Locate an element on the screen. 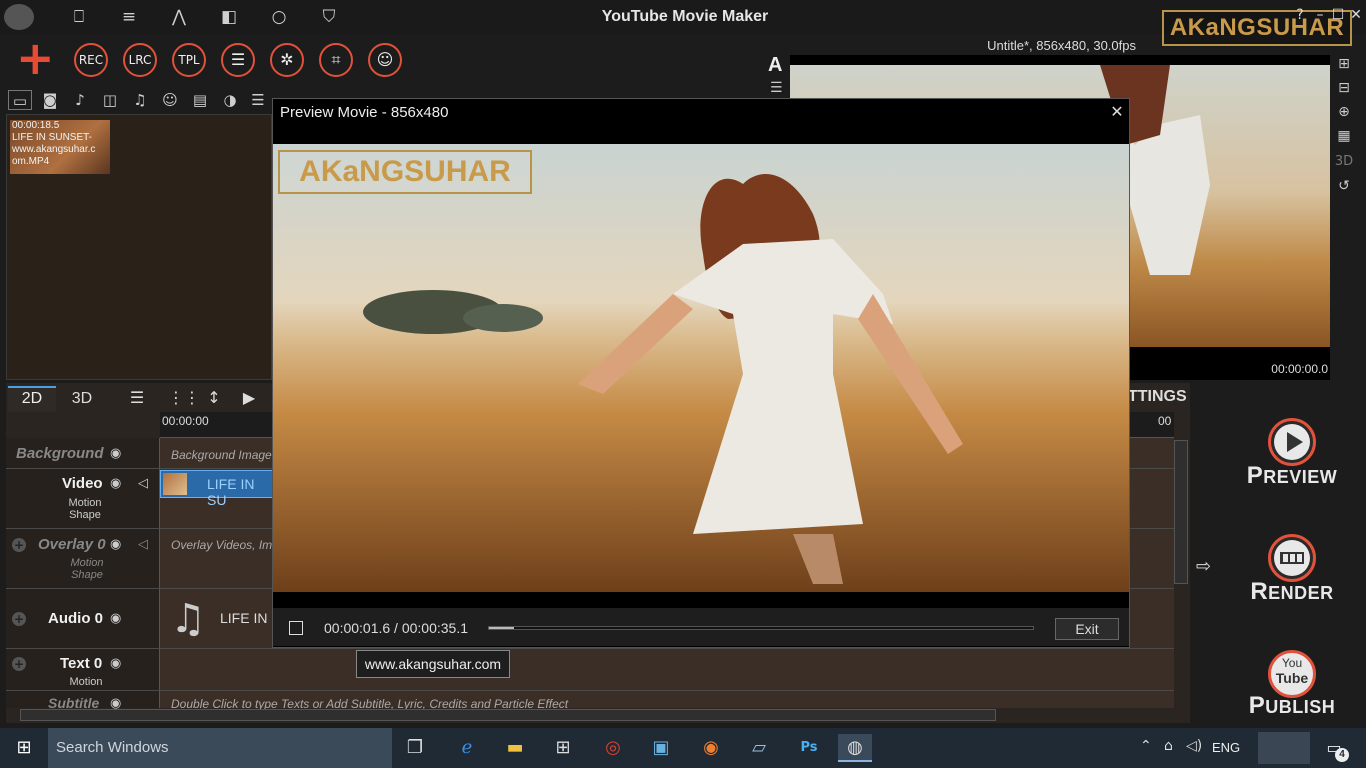  network-icon: ⌂ is located at coordinates (1168, 746).